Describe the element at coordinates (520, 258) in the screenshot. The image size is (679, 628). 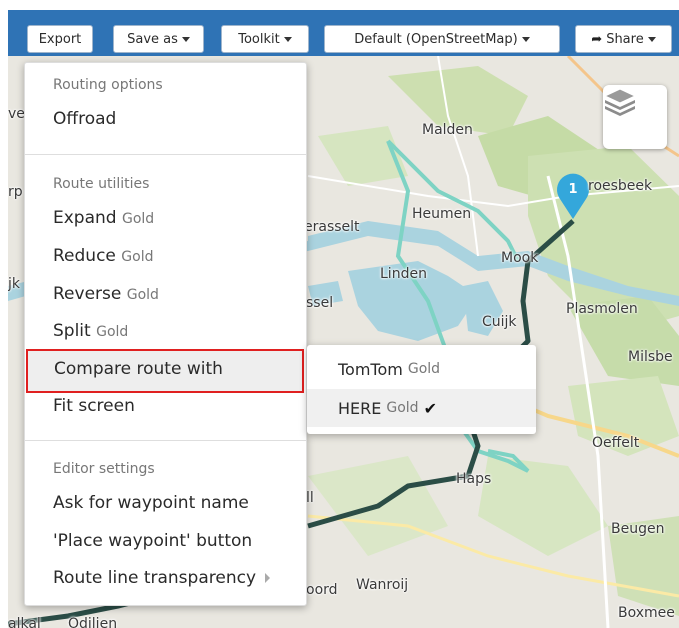
I see `place-label: Mook` at that location.